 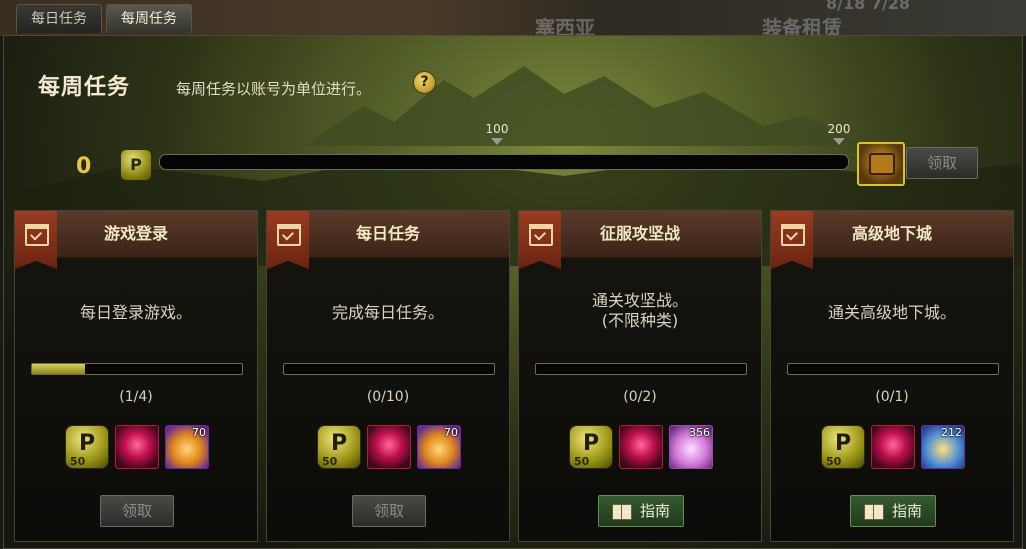 What do you see at coordinates (691, 447) in the screenshot?
I see `pink-crystal-icon: 356` at bounding box center [691, 447].